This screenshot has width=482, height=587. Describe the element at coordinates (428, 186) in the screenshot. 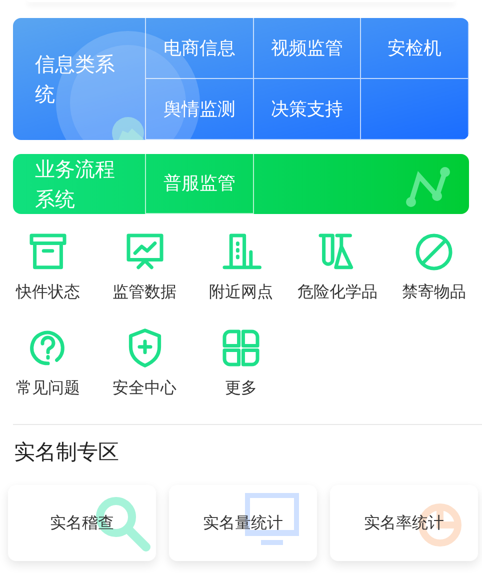

I see `trend-line-icon` at that location.